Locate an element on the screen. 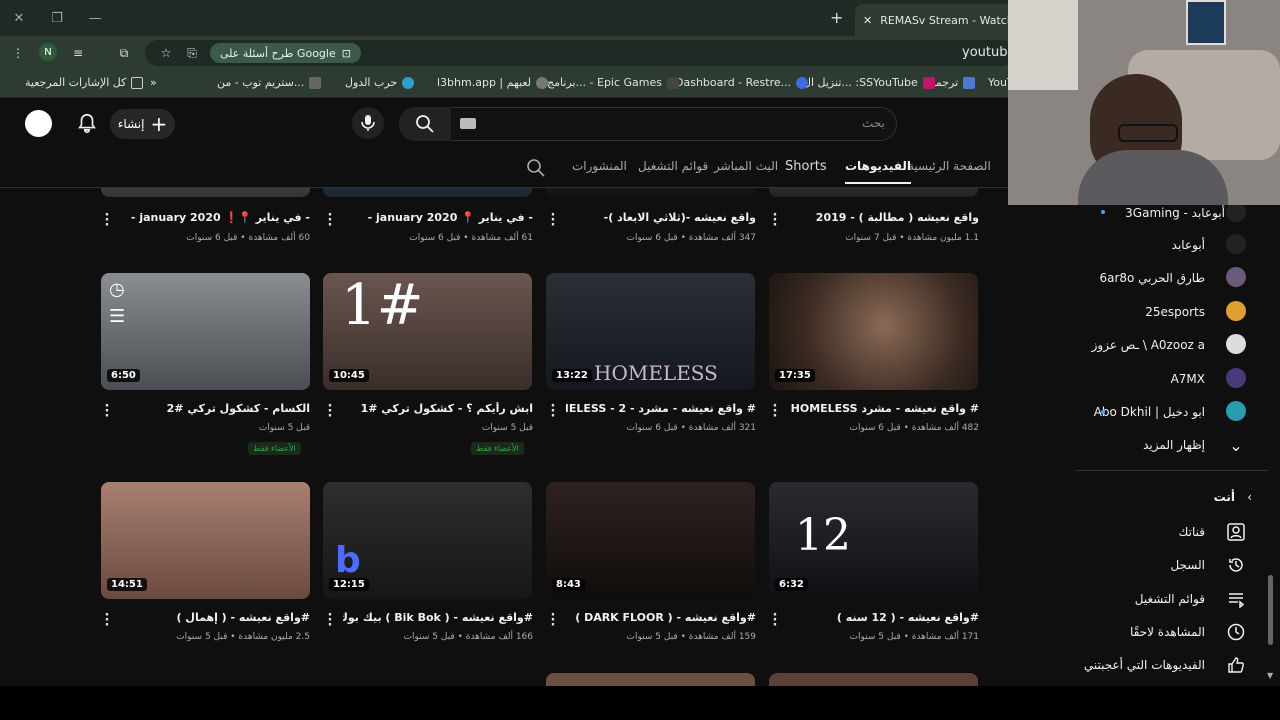 This screenshot has height=720, width=1280. history-icon is located at coordinates (1236, 565).